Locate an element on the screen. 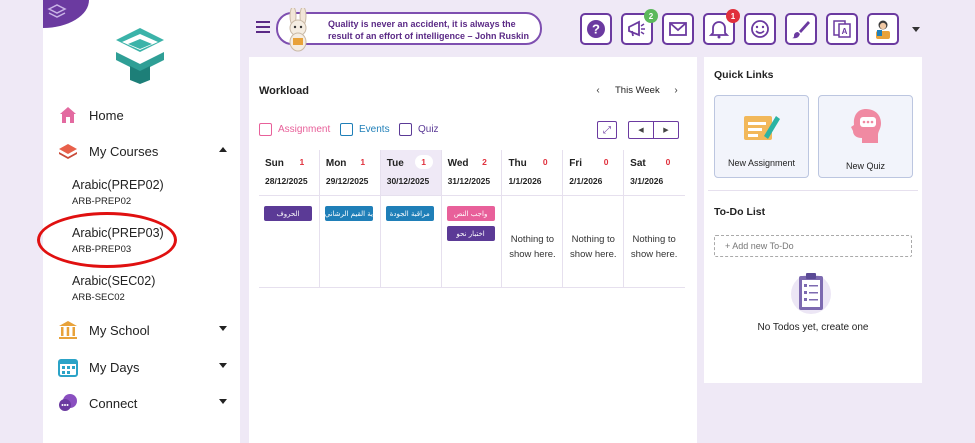  day-date: 31/12/2025 is located at coordinates (469, 181).